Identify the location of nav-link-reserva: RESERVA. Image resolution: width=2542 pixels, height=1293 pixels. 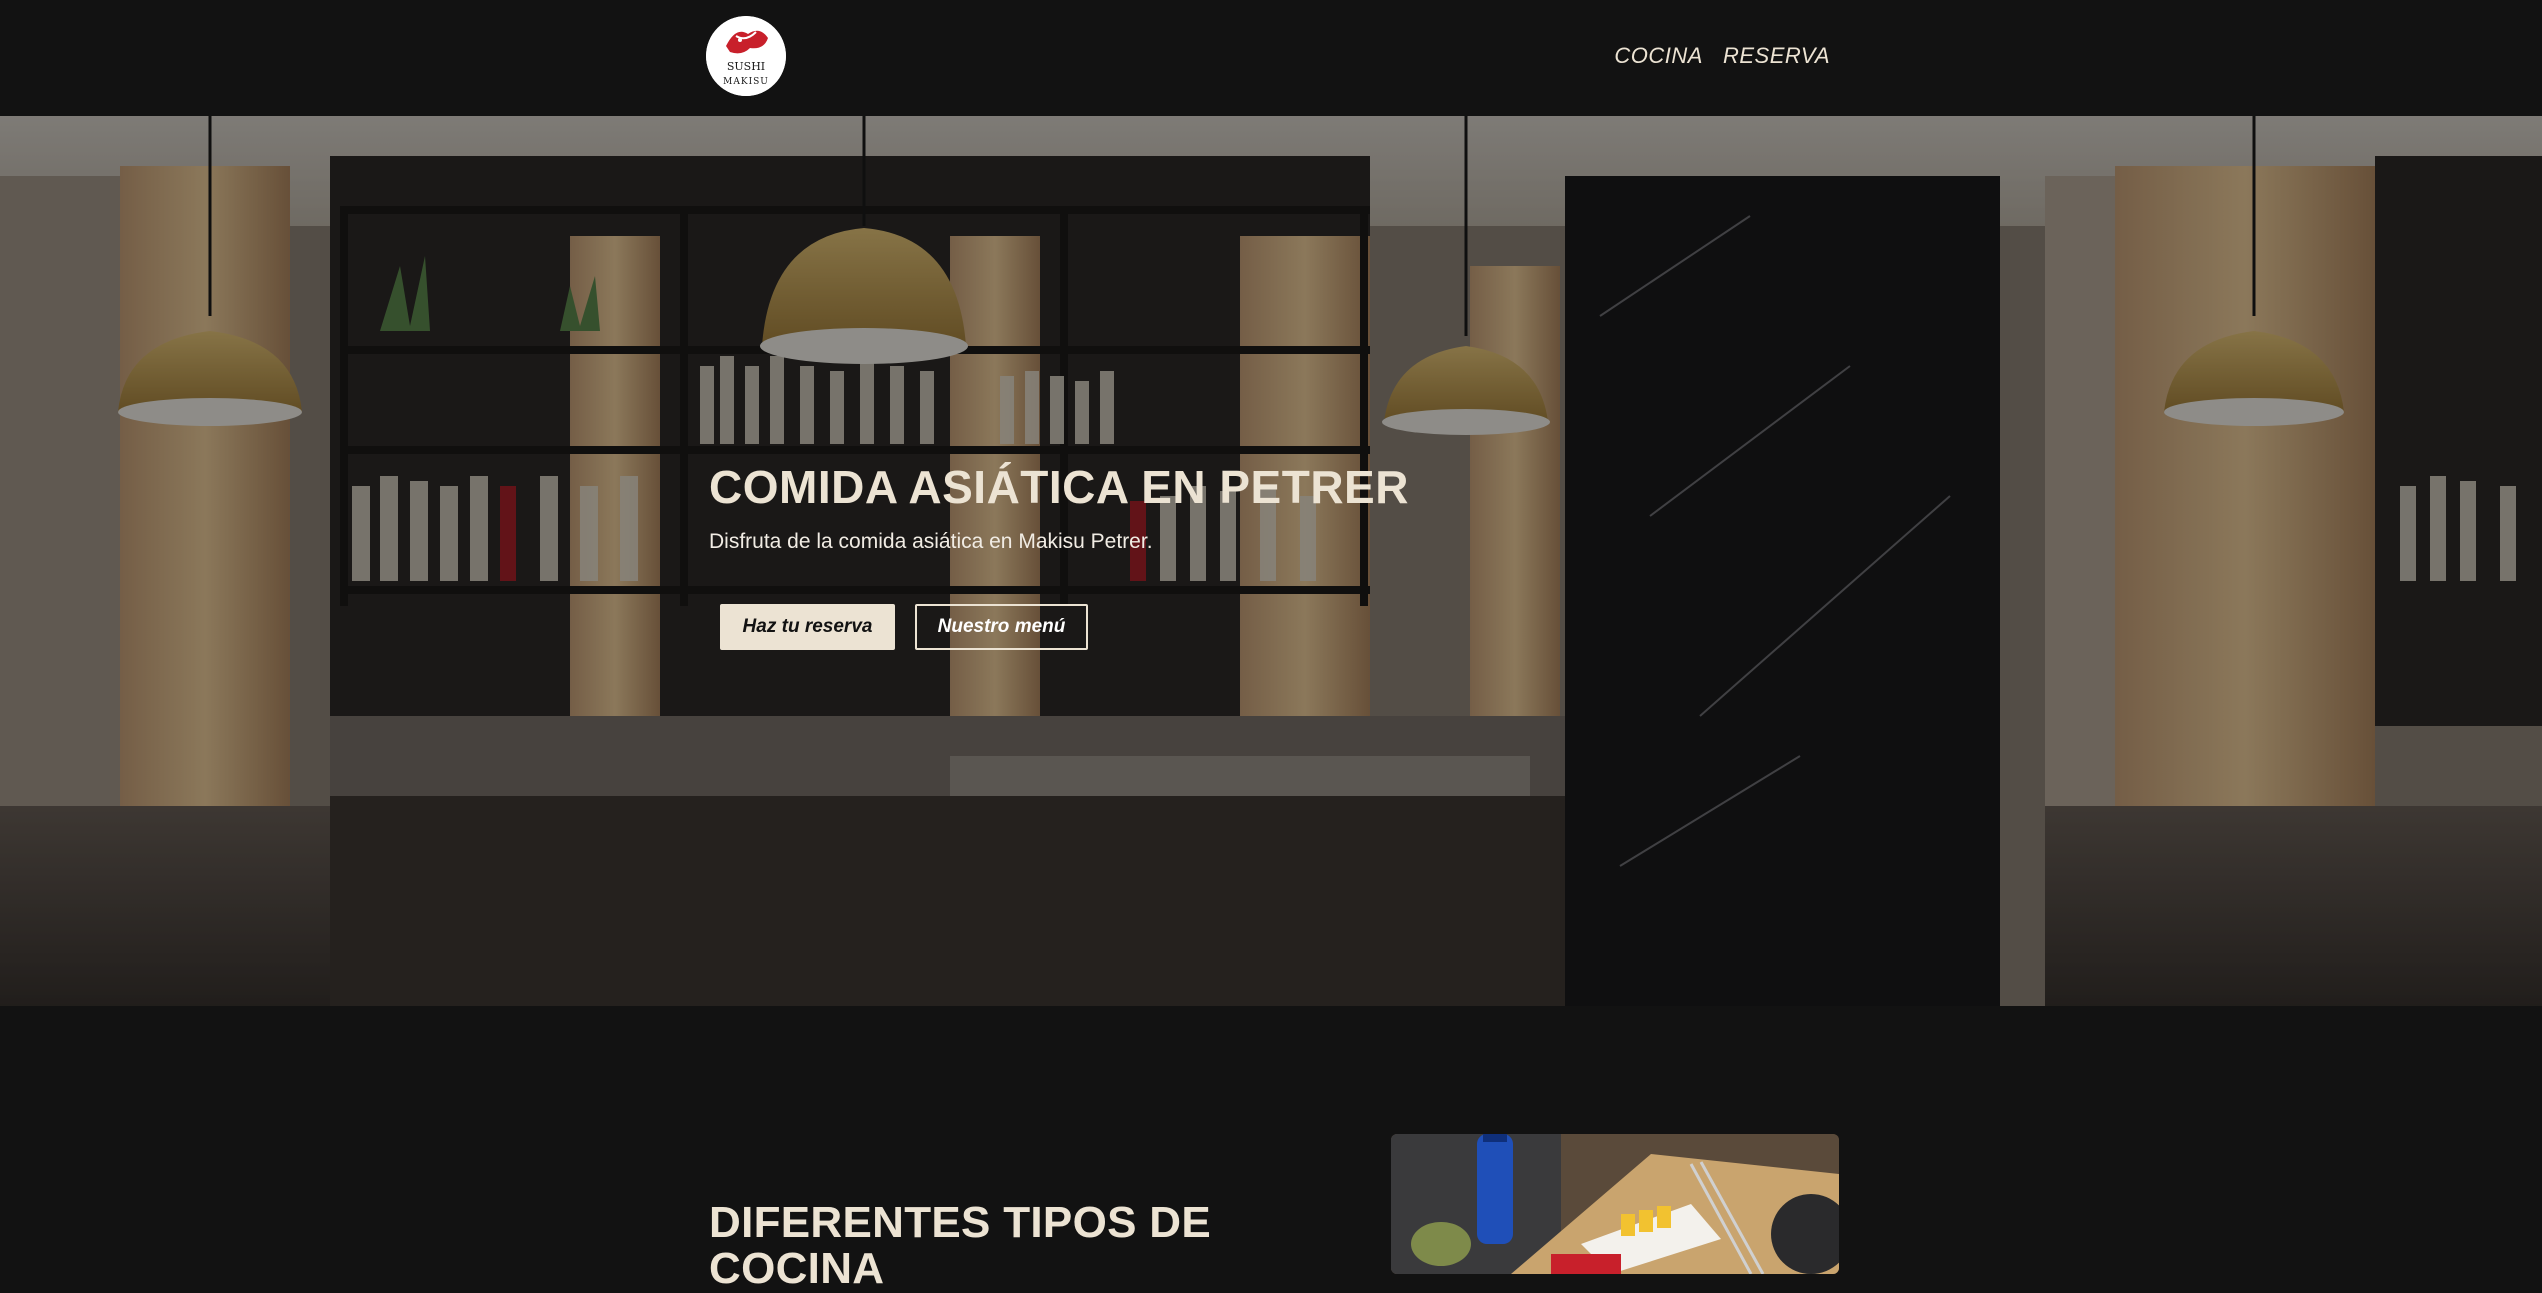
(1776, 56).